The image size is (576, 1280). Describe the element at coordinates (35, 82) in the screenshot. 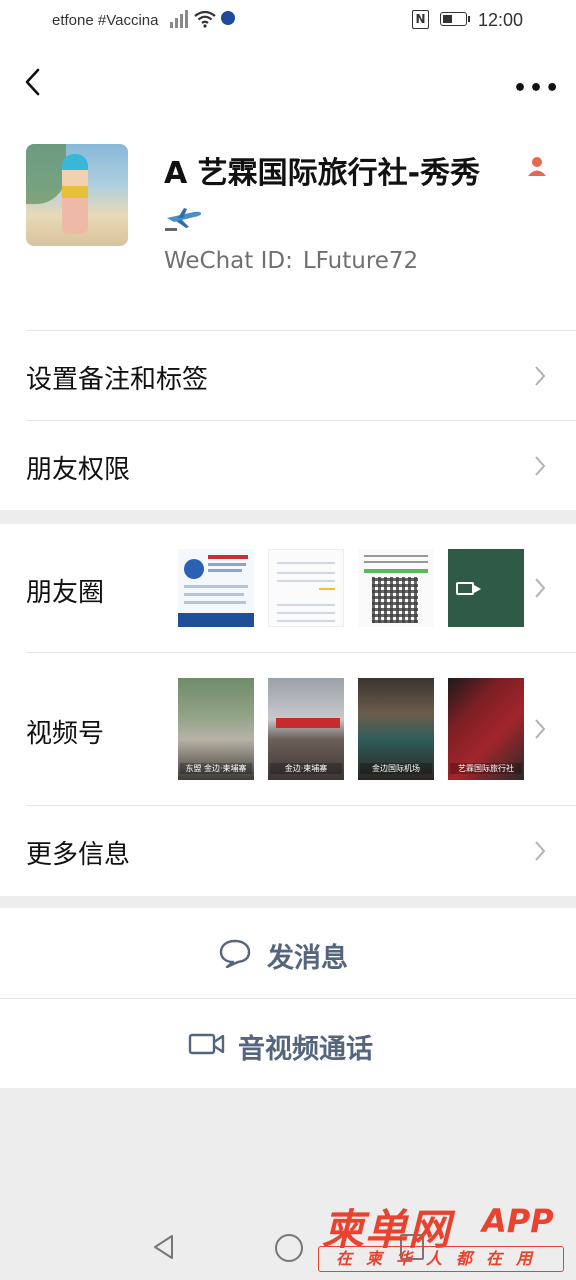

I see `chevron-left-icon` at that location.